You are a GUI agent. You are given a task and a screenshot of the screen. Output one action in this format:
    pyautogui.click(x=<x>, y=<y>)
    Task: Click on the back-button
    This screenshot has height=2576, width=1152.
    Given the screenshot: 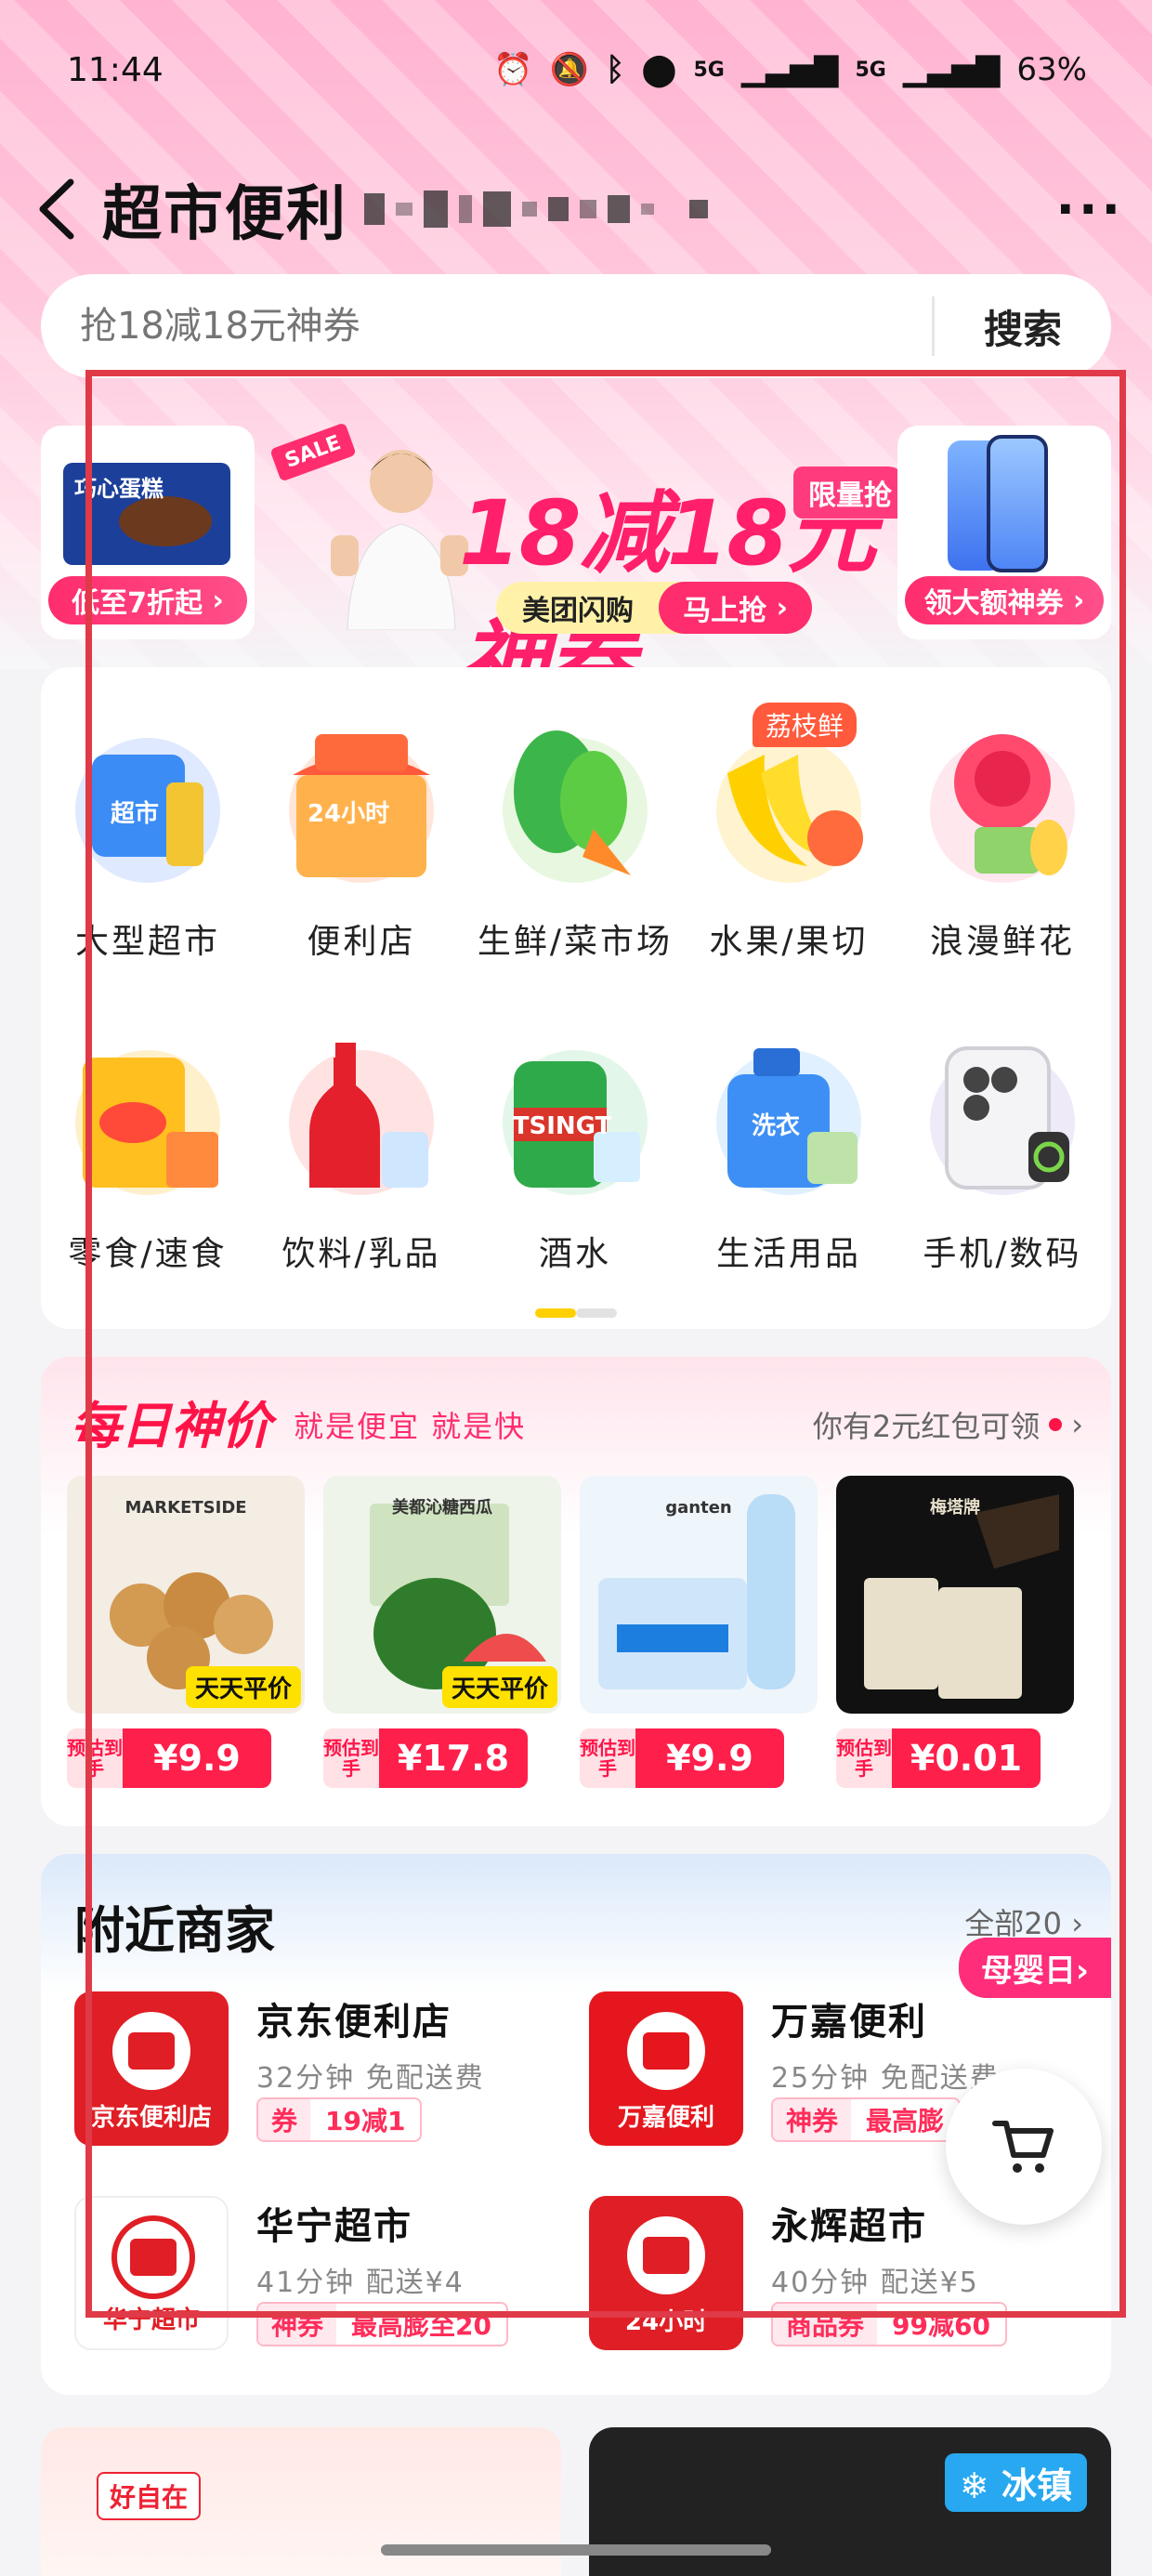 What is the action you would take?
    pyautogui.click(x=56, y=209)
    